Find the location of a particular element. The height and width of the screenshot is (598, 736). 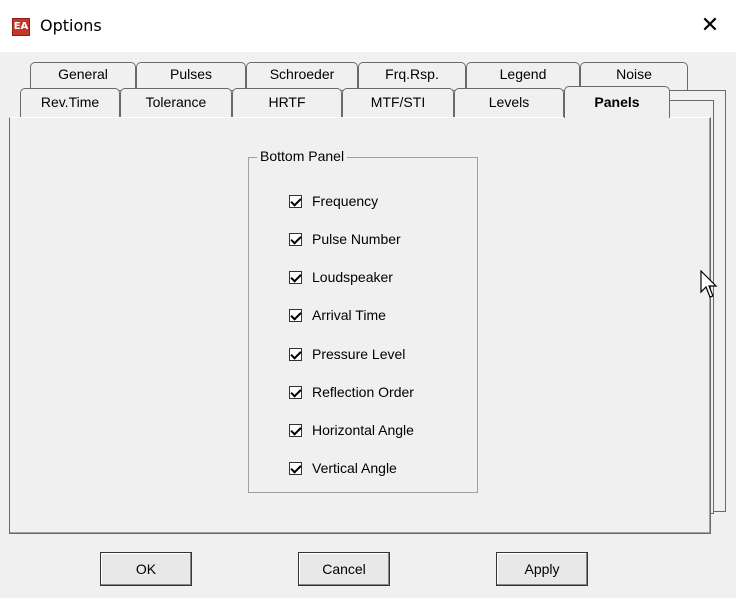

checkbox-reflection-order: Reflection Order is located at coordinates (351, 392).